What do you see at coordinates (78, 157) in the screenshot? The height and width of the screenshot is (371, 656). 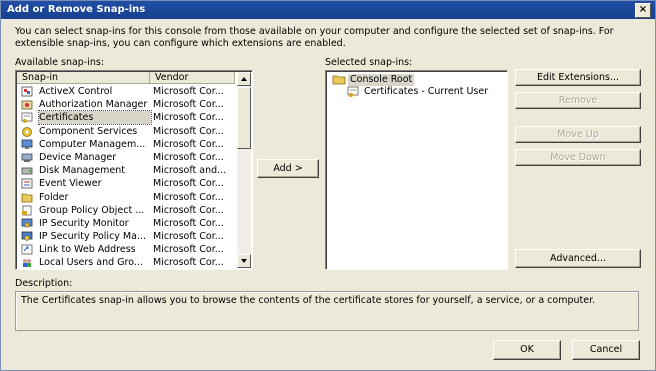 I see `snapin-name: Device Manager` at bounding box center [78, 157].